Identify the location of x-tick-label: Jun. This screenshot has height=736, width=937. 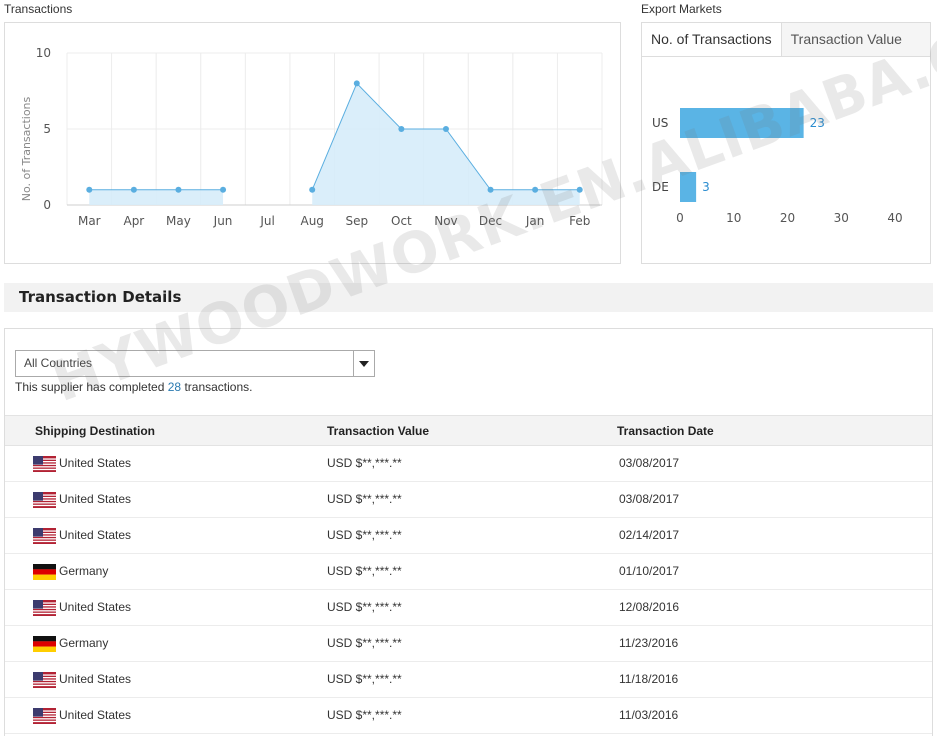
(223, 221).